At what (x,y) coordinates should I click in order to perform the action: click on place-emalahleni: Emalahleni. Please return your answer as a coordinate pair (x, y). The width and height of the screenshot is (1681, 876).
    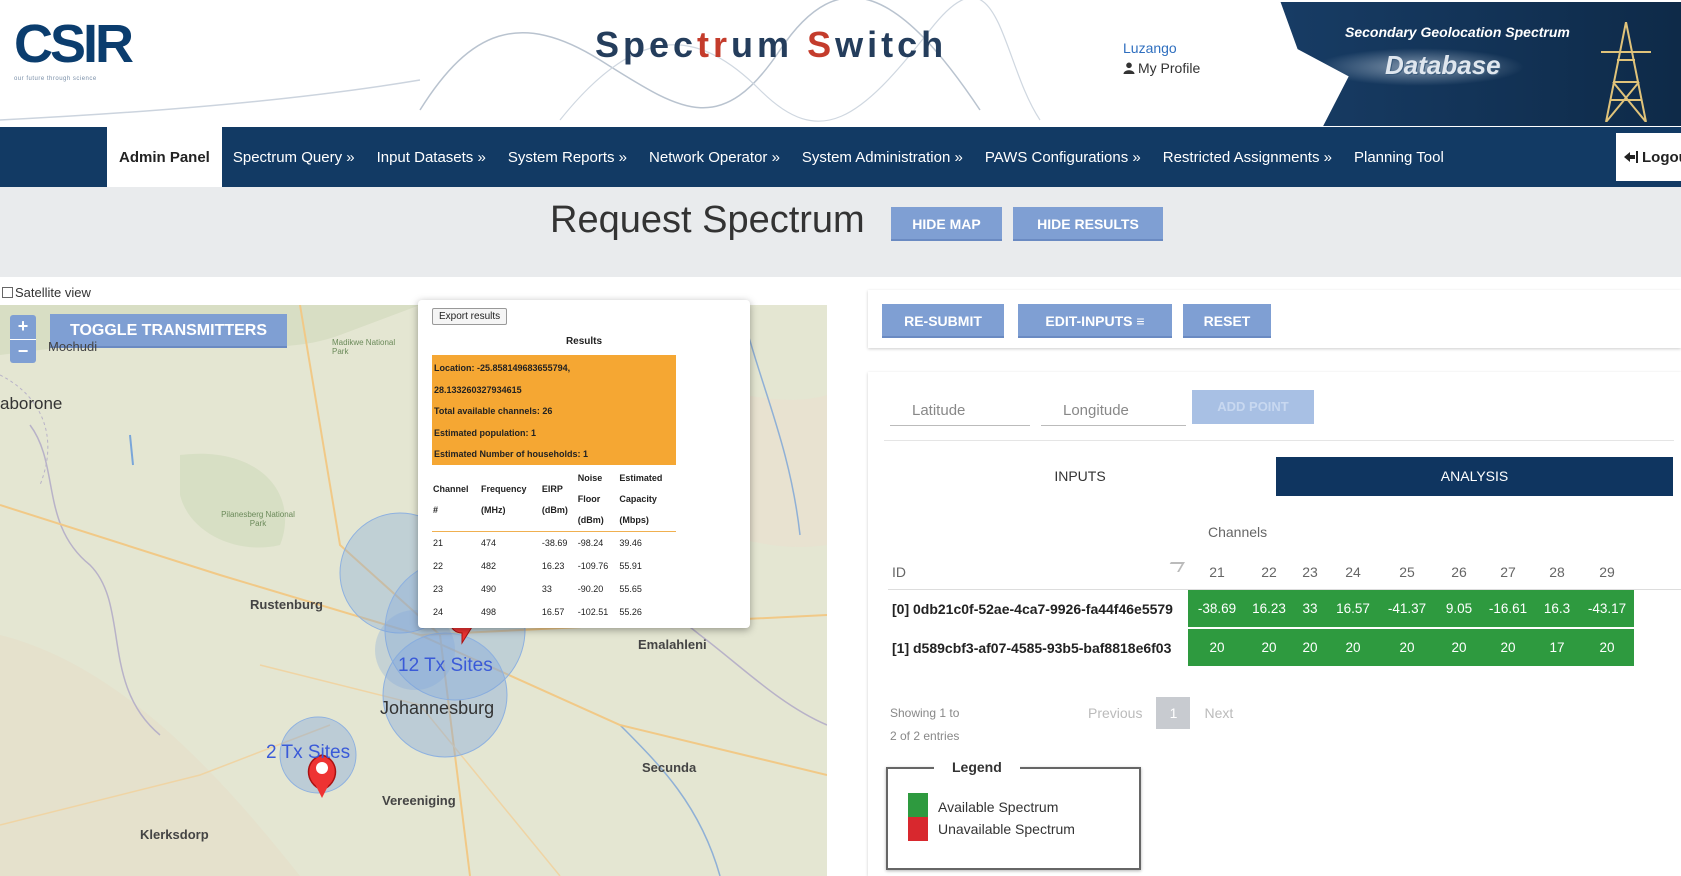
    Looking at the image, I should click on (672, 644).